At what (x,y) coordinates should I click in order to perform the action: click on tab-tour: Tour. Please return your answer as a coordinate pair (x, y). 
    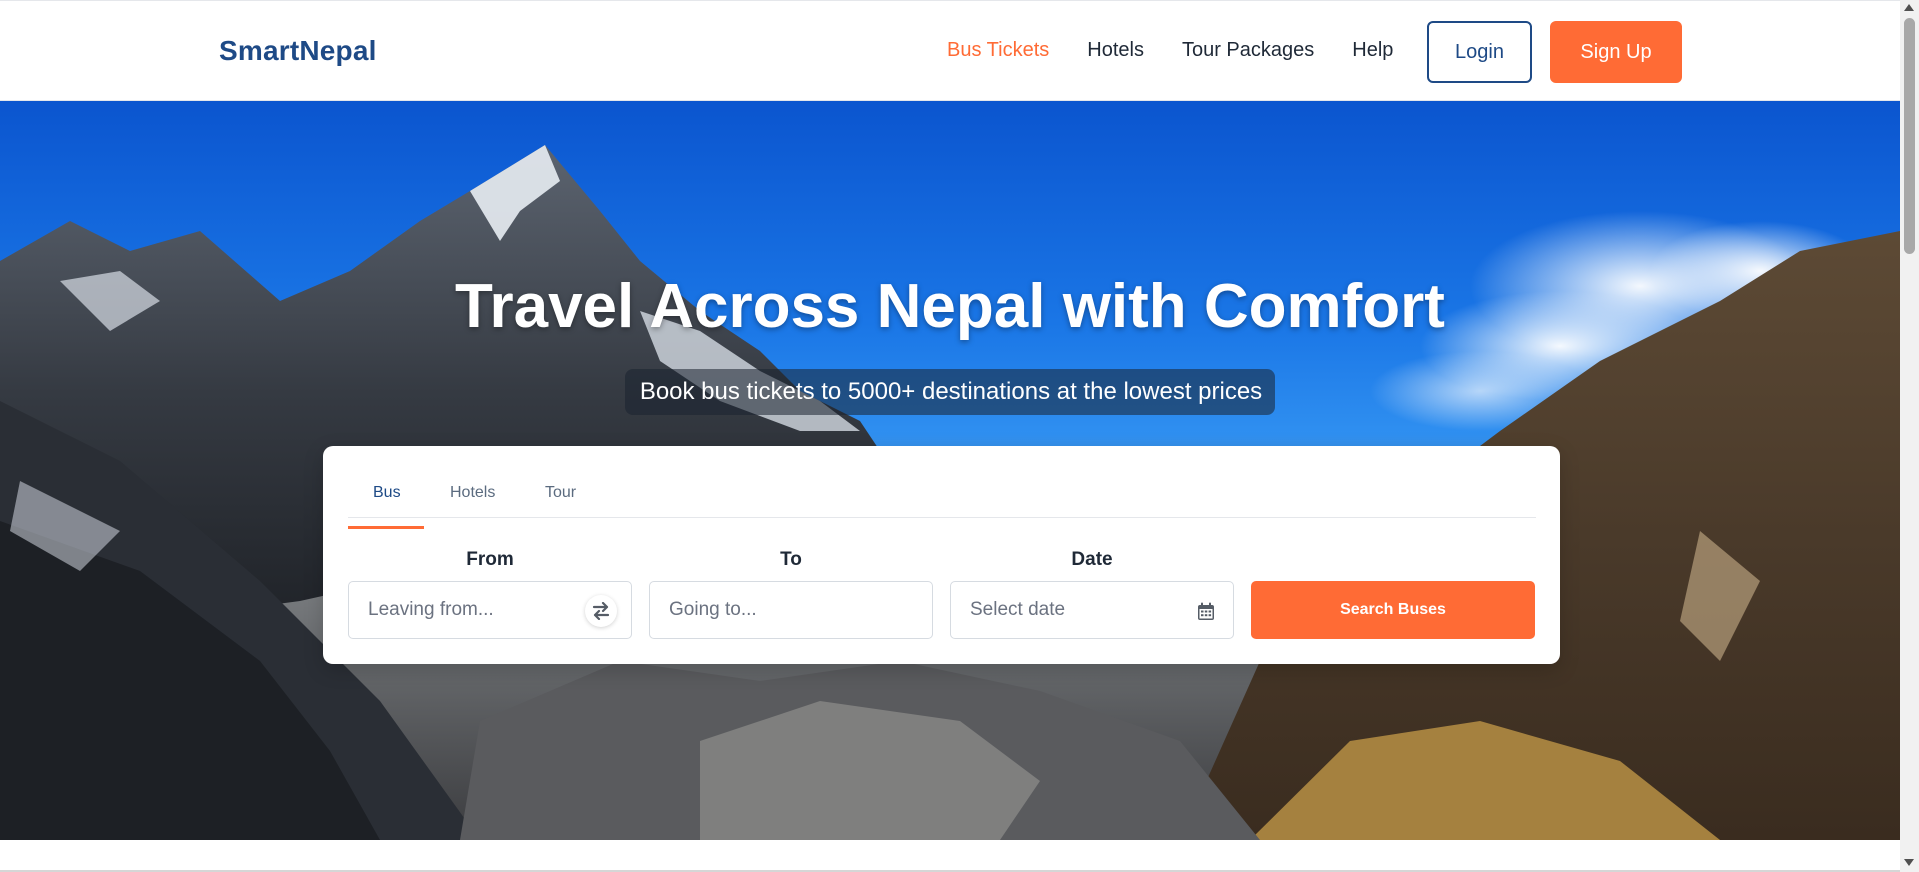
    Looking at the image, I should click on (560, 493).